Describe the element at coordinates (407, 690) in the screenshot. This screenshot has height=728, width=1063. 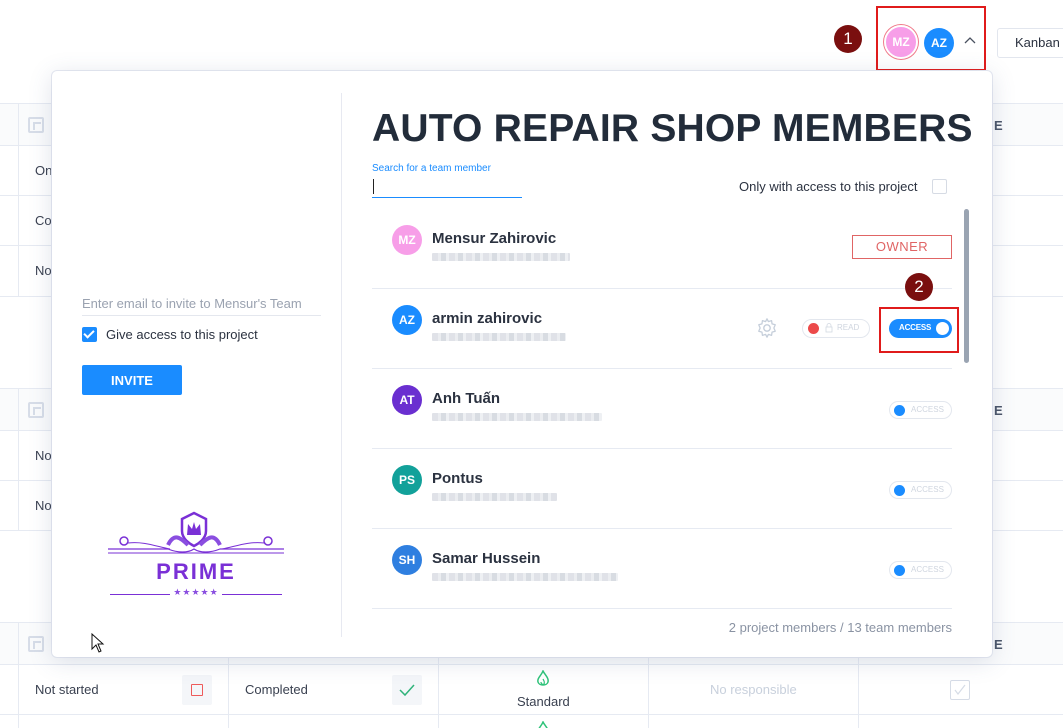
I see `completed-check-icon` at that location.